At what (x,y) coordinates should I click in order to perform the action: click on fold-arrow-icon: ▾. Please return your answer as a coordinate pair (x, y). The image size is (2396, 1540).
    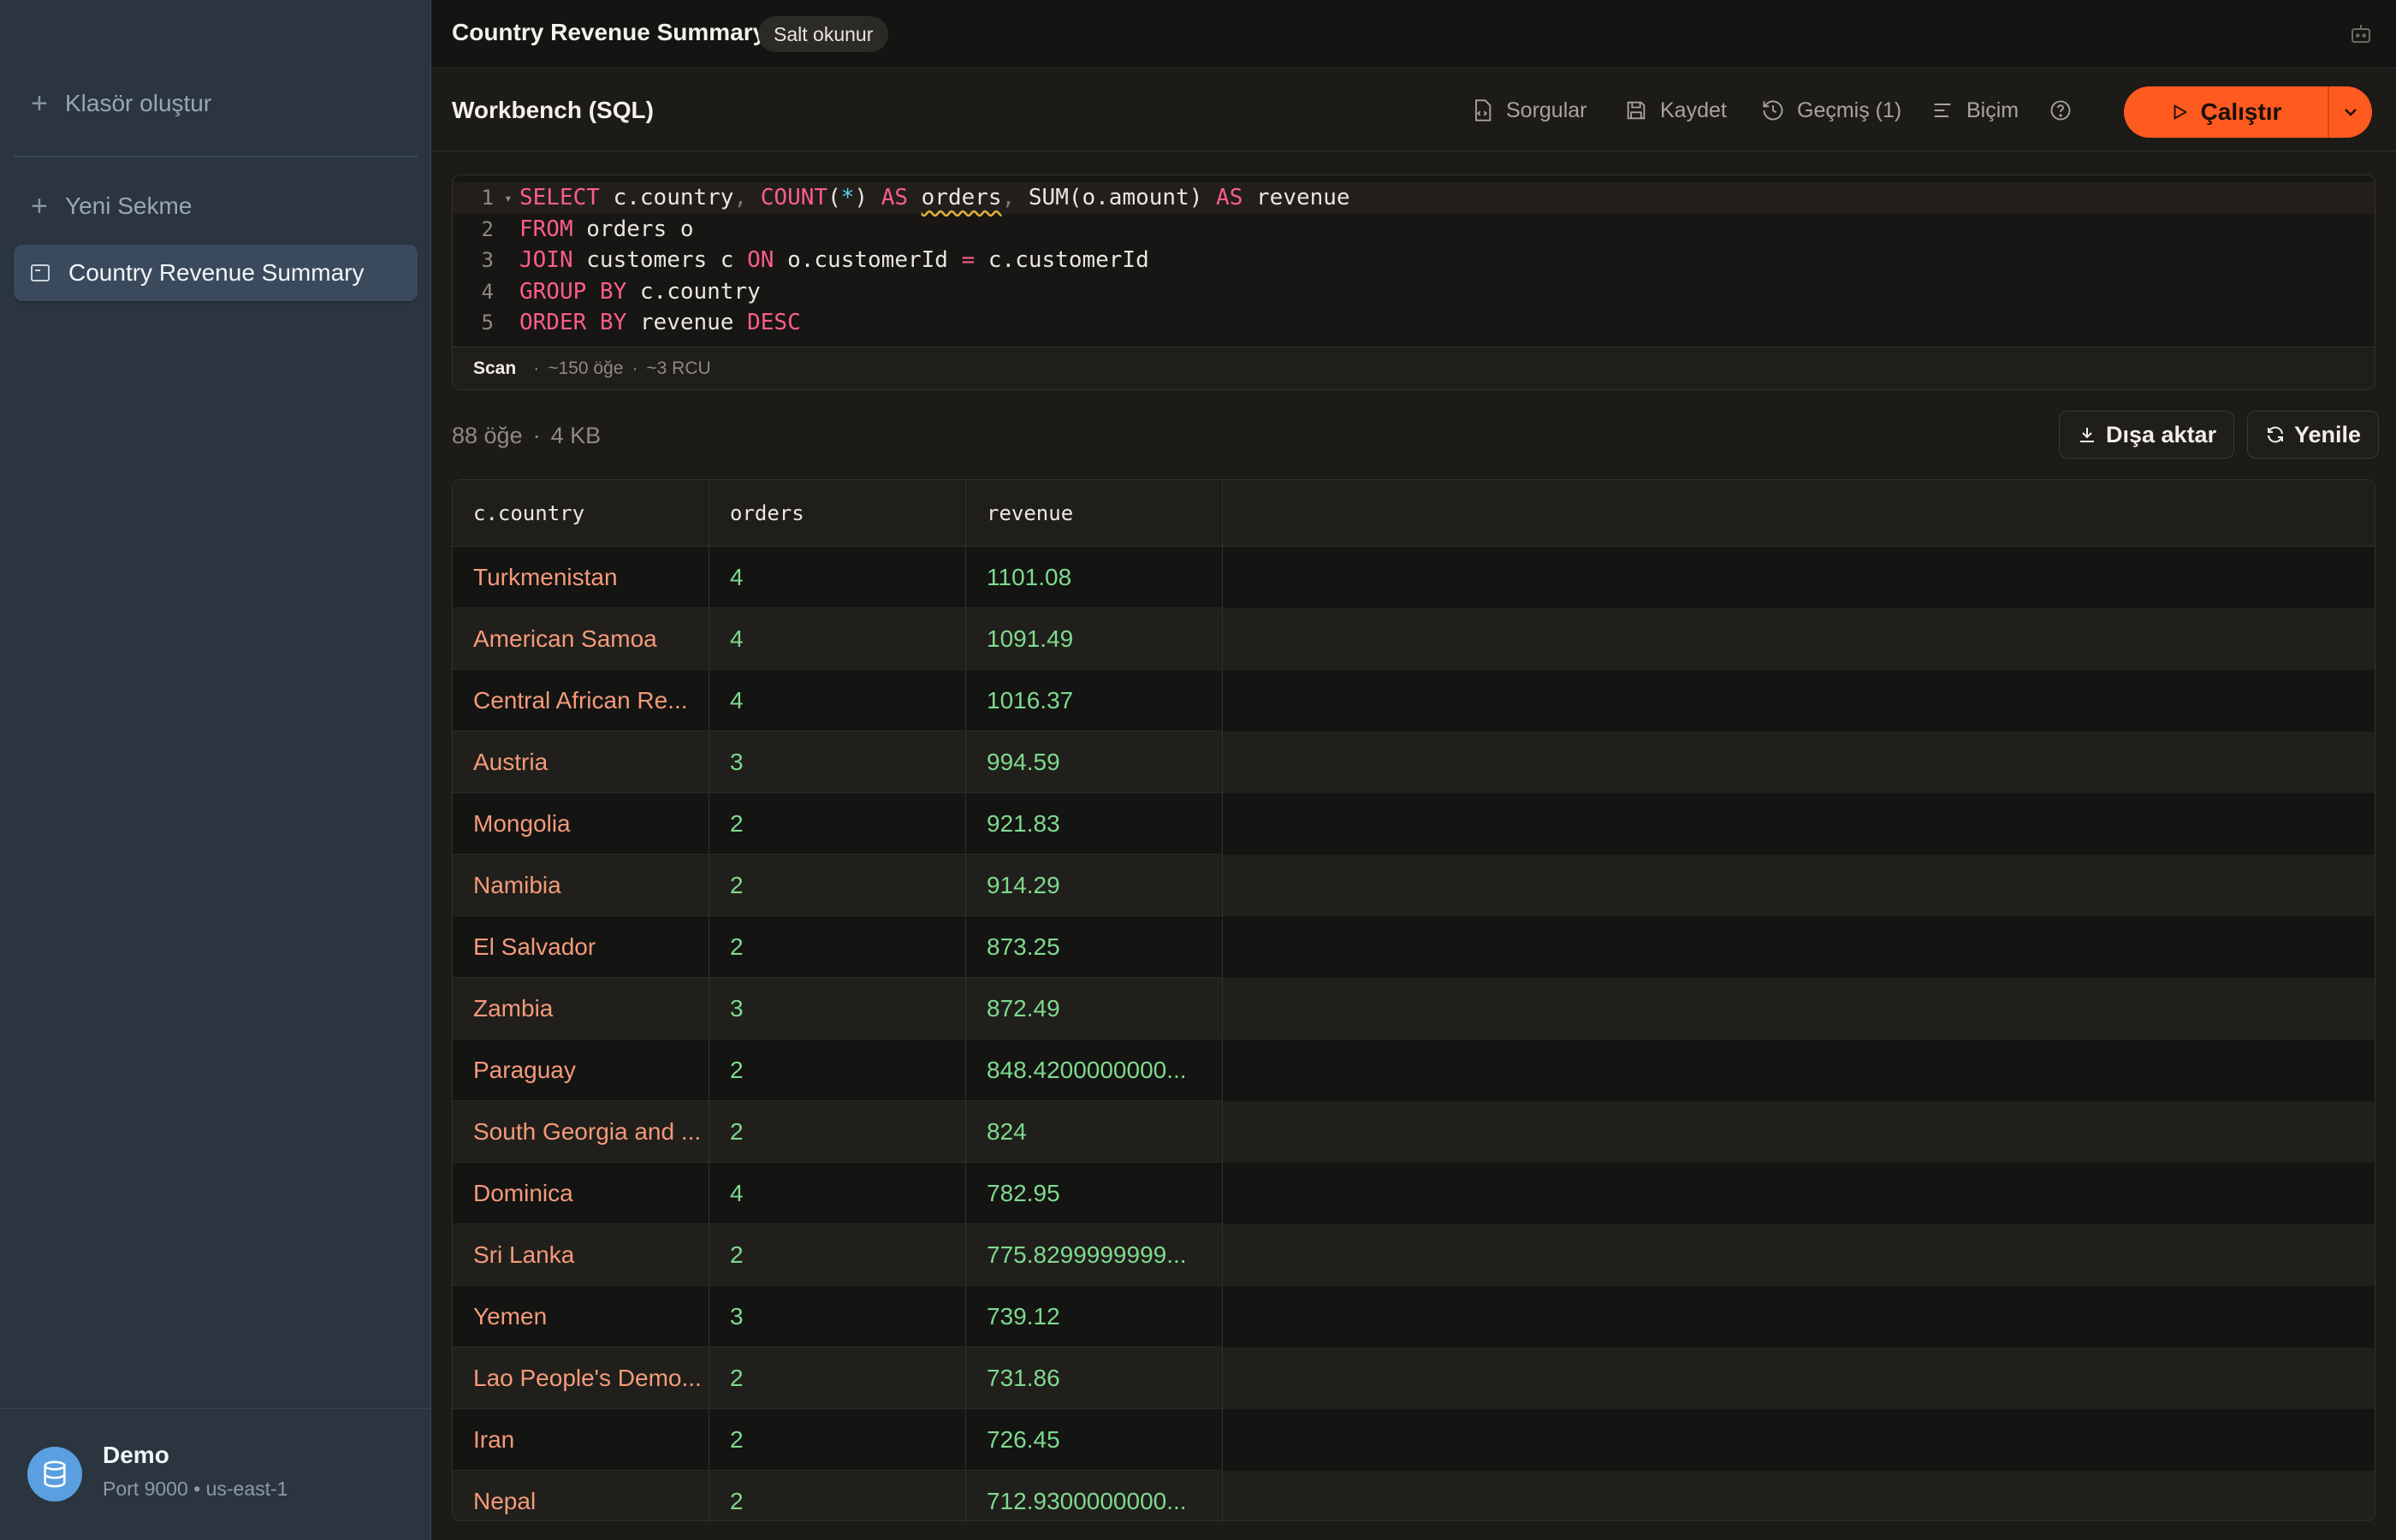
    Looking at the image, I should click on (511, 198).